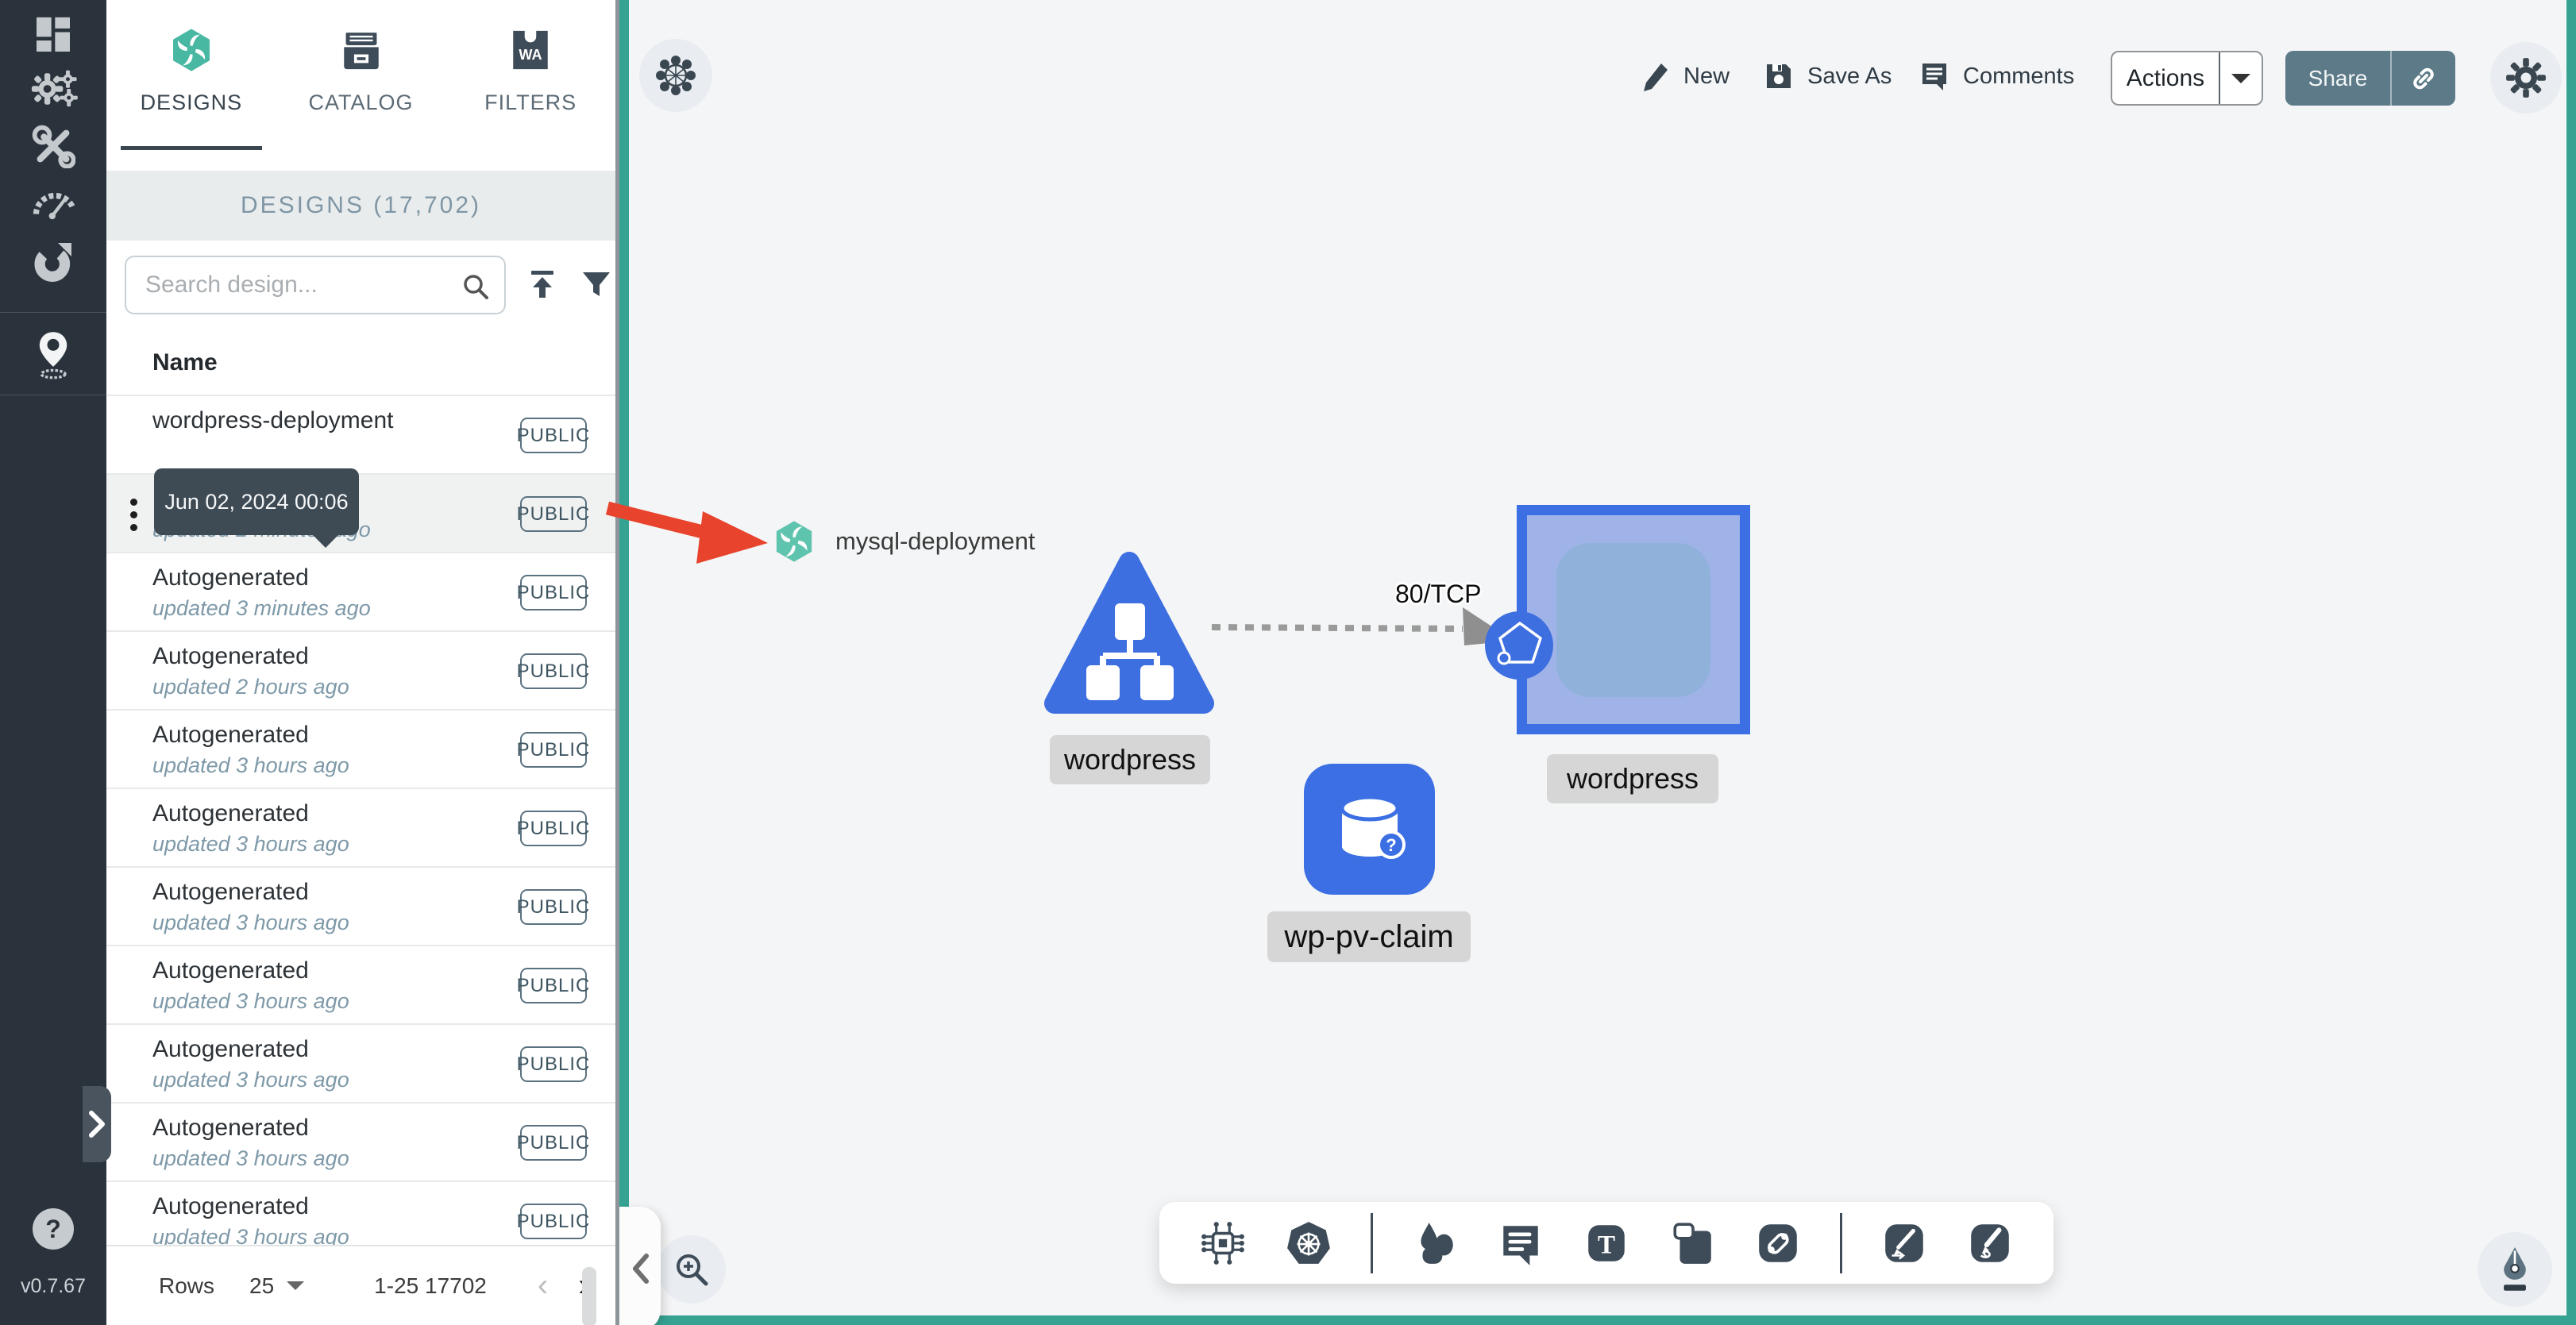 Image resolution: width=2576 pixels, height=1325 pixels. What do you see at coordinates (256, 508) in the screenshot?
I see `updated-tooltip: Jun 02, 2024 00:06` at bounding box center [256, 508].